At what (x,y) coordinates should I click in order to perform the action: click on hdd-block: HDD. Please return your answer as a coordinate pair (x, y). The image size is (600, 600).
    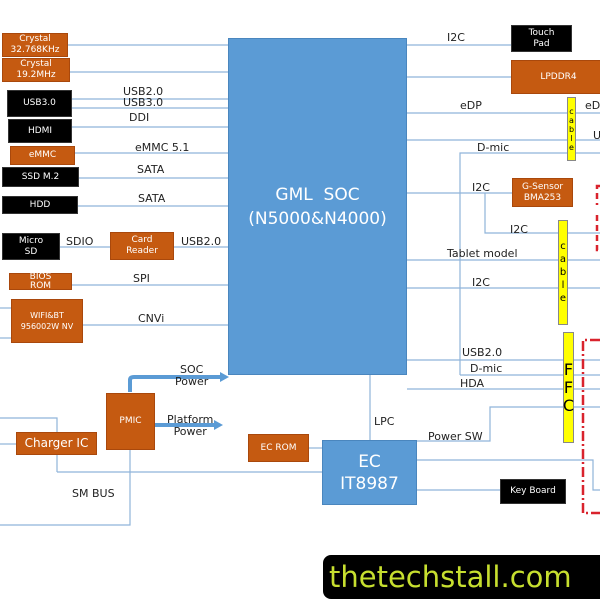
    Looking at the image, I should click on (40, 205).